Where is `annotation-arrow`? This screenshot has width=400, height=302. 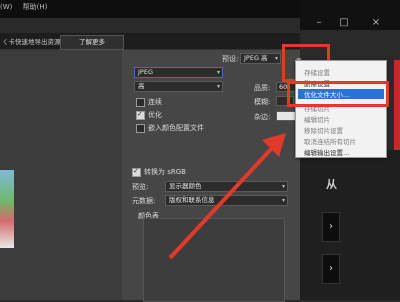 annotation-arrow is located at coordinates (227, 196).